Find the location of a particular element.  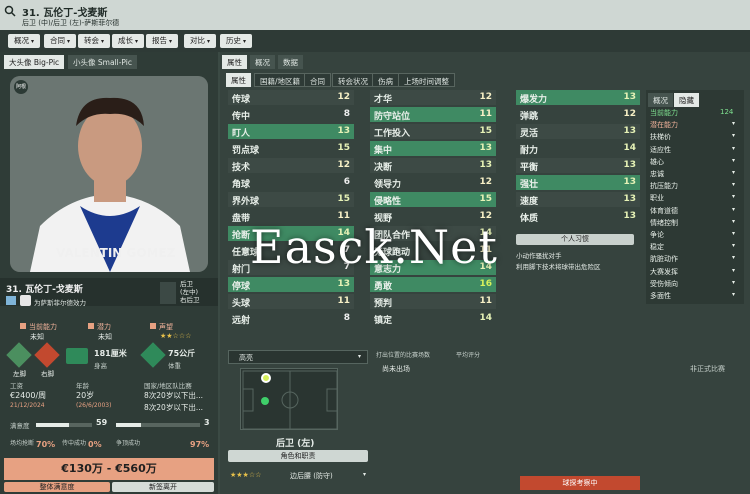

attribute-row: 角球 6 is located at coordinates (291, 182).